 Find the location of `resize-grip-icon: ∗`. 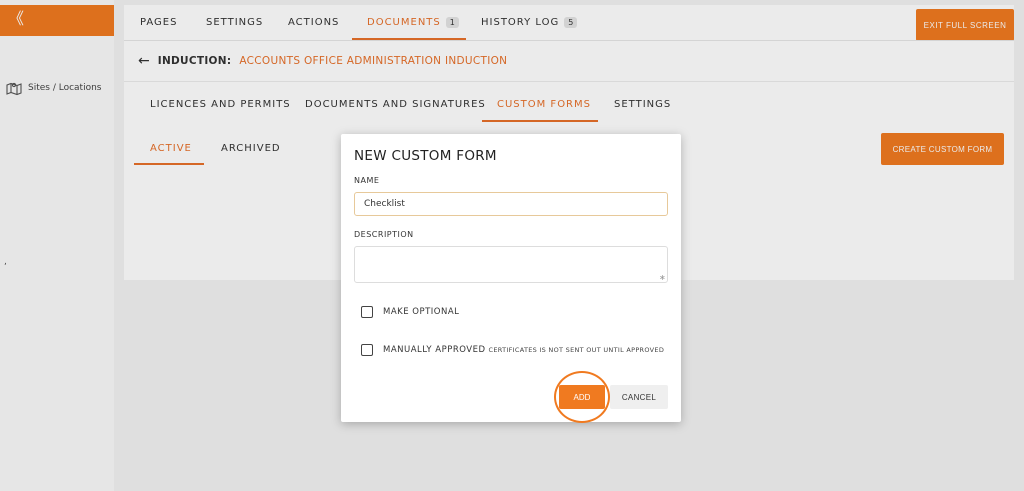

resize-grip-icon: ∗ is located at coordinates (662, 277).